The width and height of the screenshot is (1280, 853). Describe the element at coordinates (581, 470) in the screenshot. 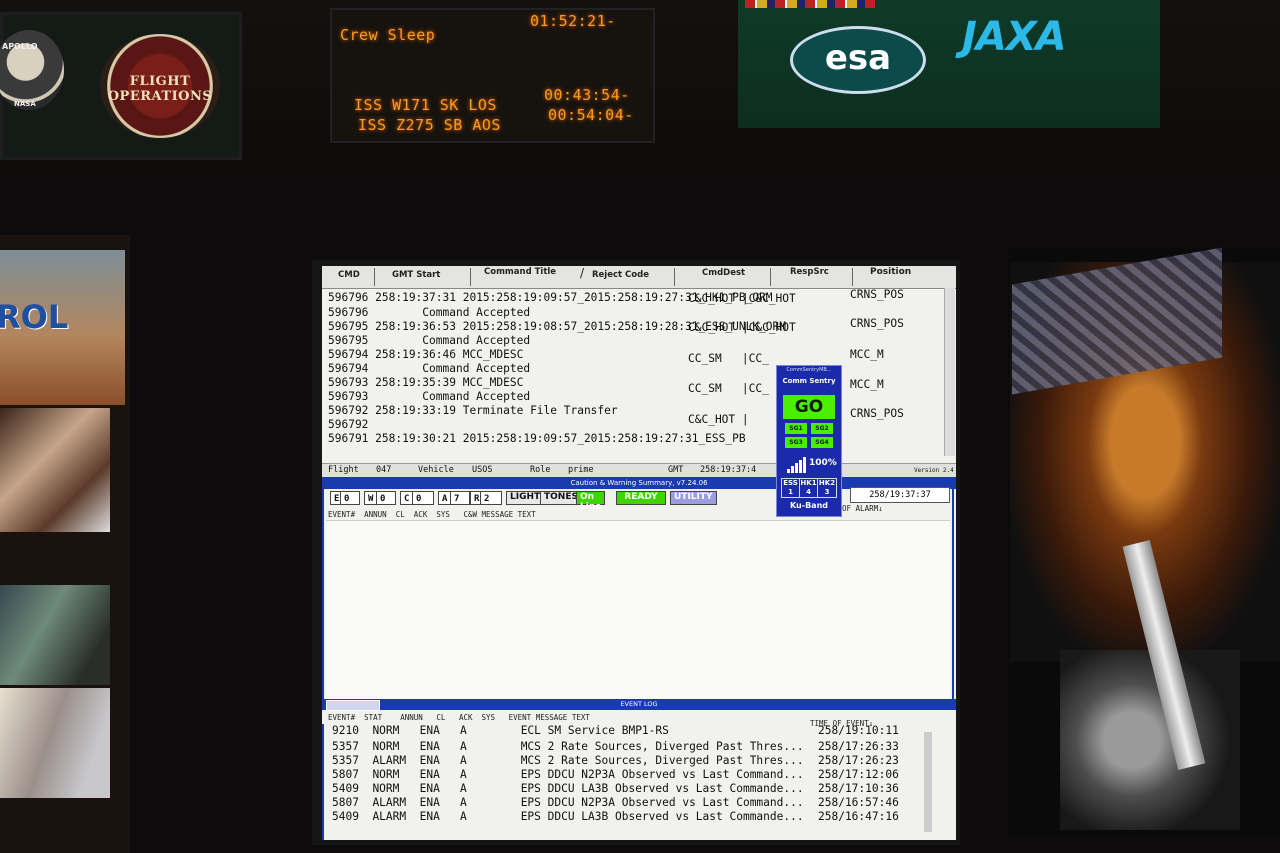

I see `role-value: prime` at that location.